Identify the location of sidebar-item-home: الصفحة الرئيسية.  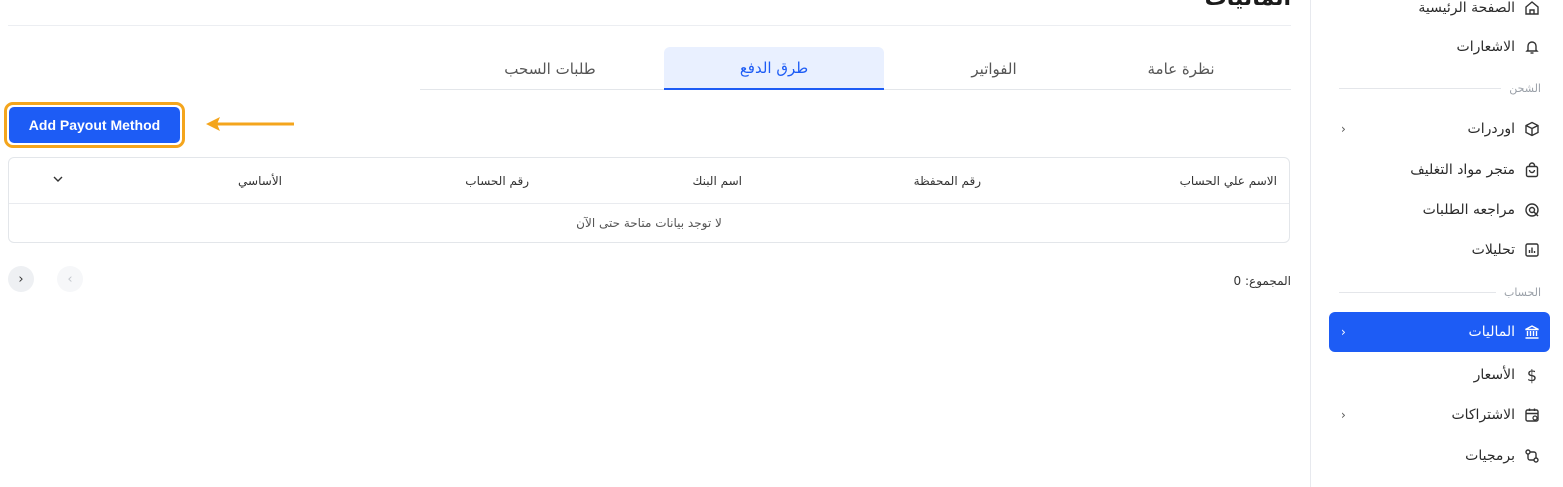
(1435, 14).